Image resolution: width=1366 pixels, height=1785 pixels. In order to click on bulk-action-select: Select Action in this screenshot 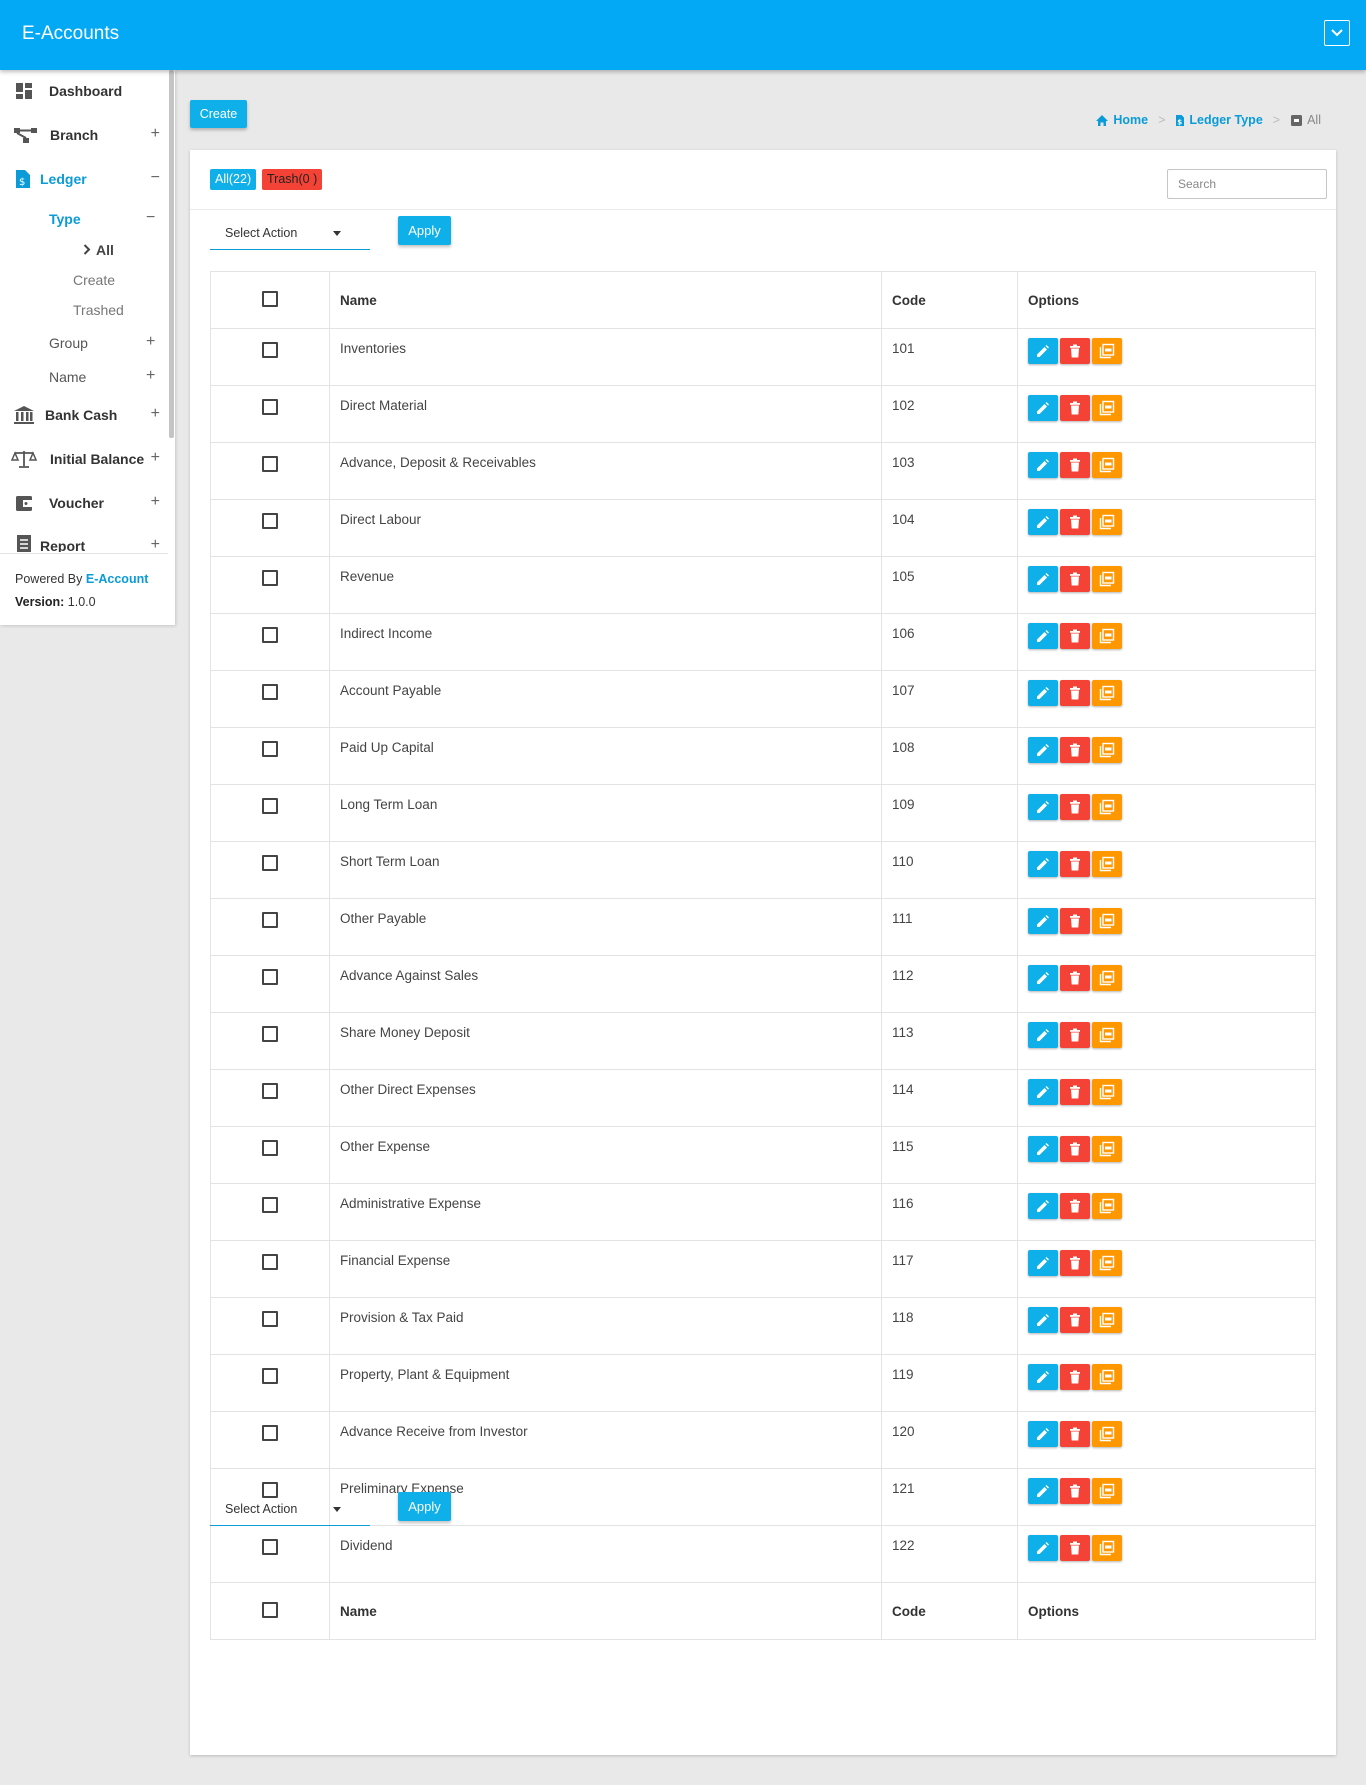, I will do `click(290, 1508)`.